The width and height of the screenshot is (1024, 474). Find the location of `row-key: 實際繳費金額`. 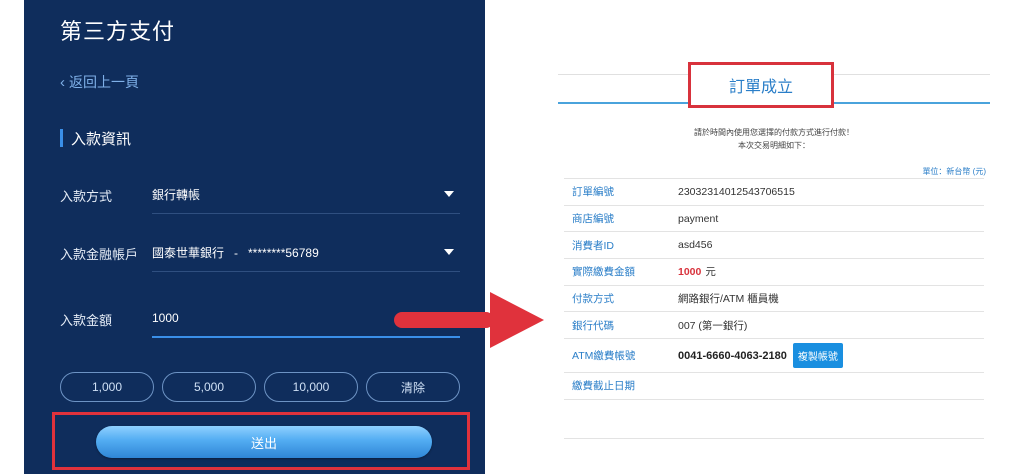

row-key: 實際繳費金額 is located at coordinates (603, 272).